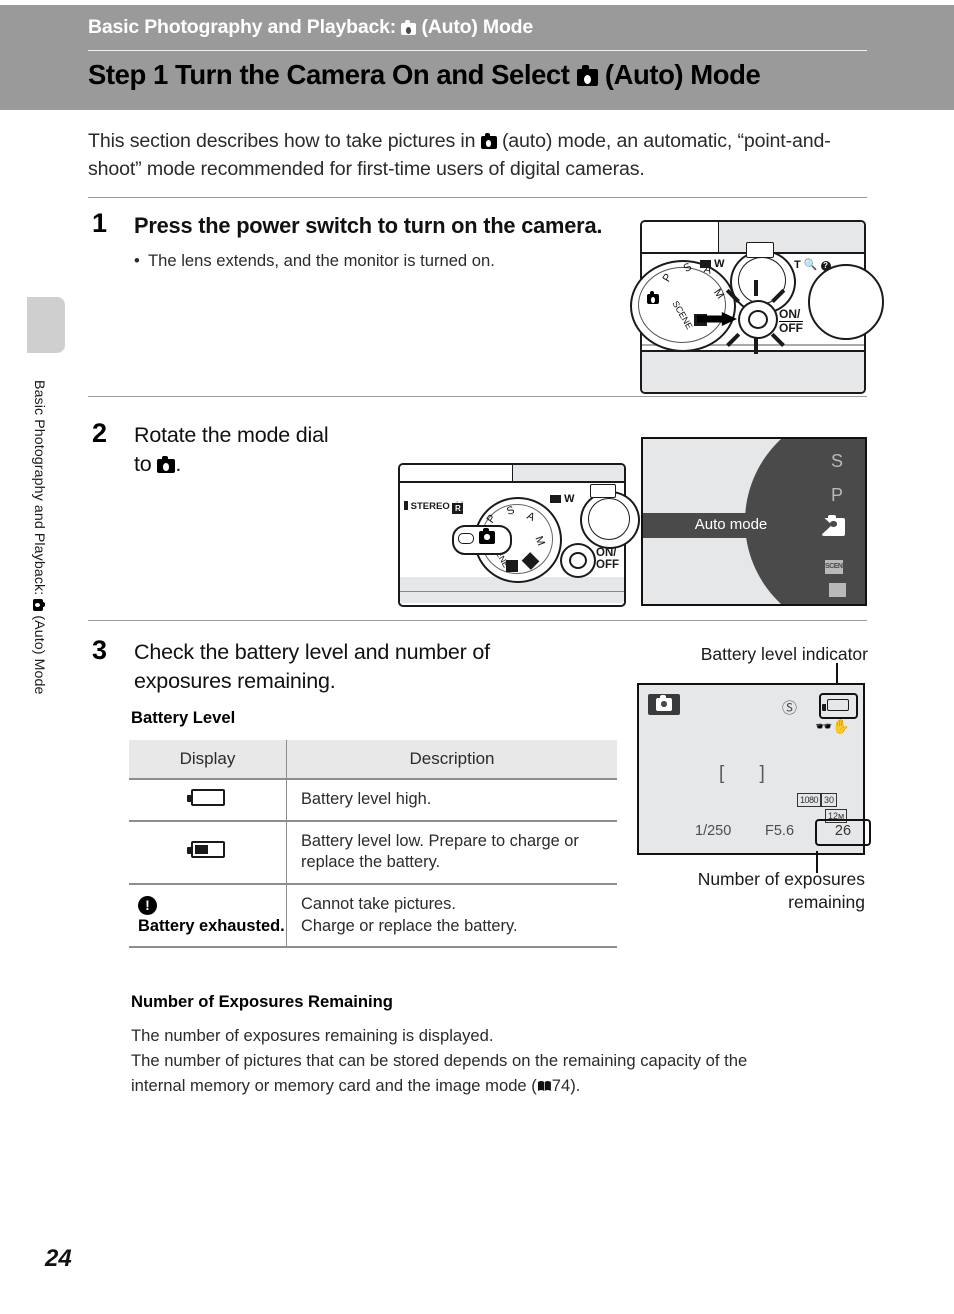 The height and width of the screenshot is (1314, 954). I want to click on battery-low-cell, so click(208, 852).